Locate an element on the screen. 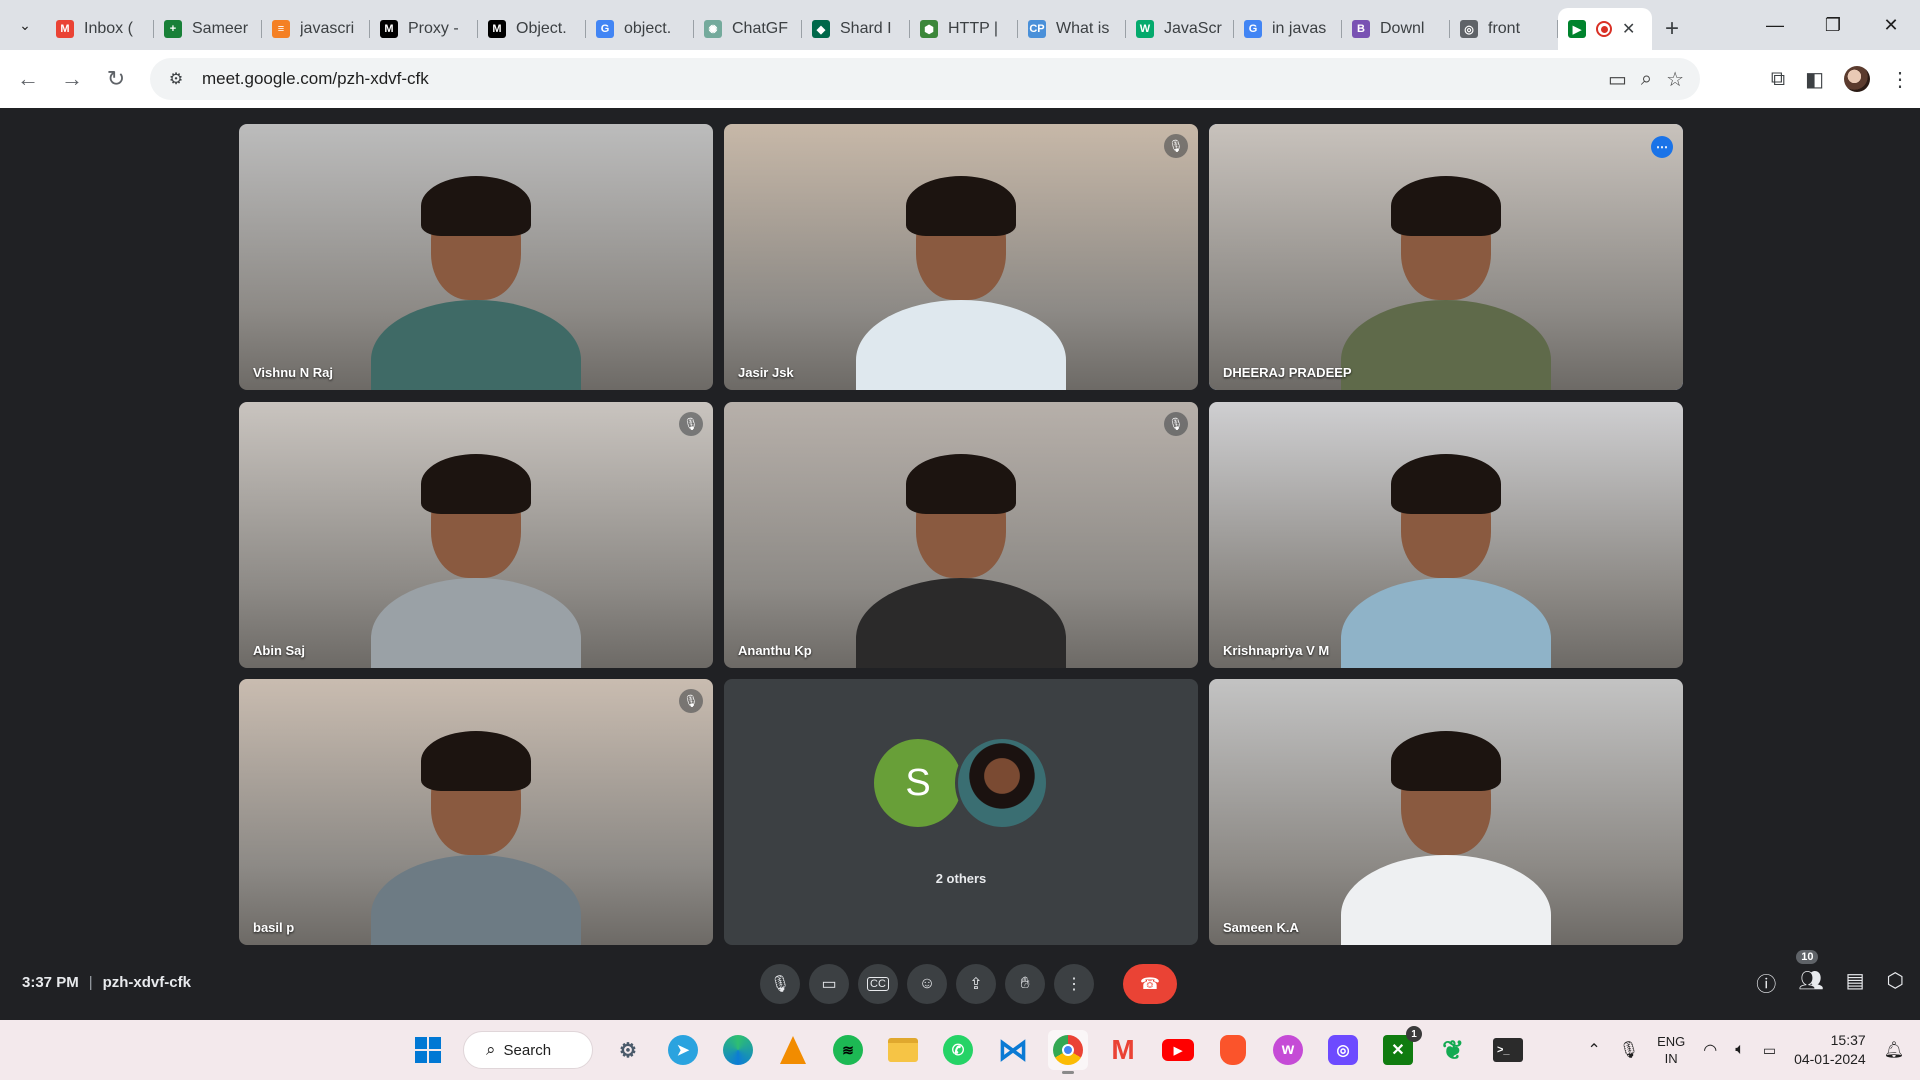 Image resolution: width=1920 pixels, height=1080 pixels. brave-app is located at coordinates (1233, 1050).